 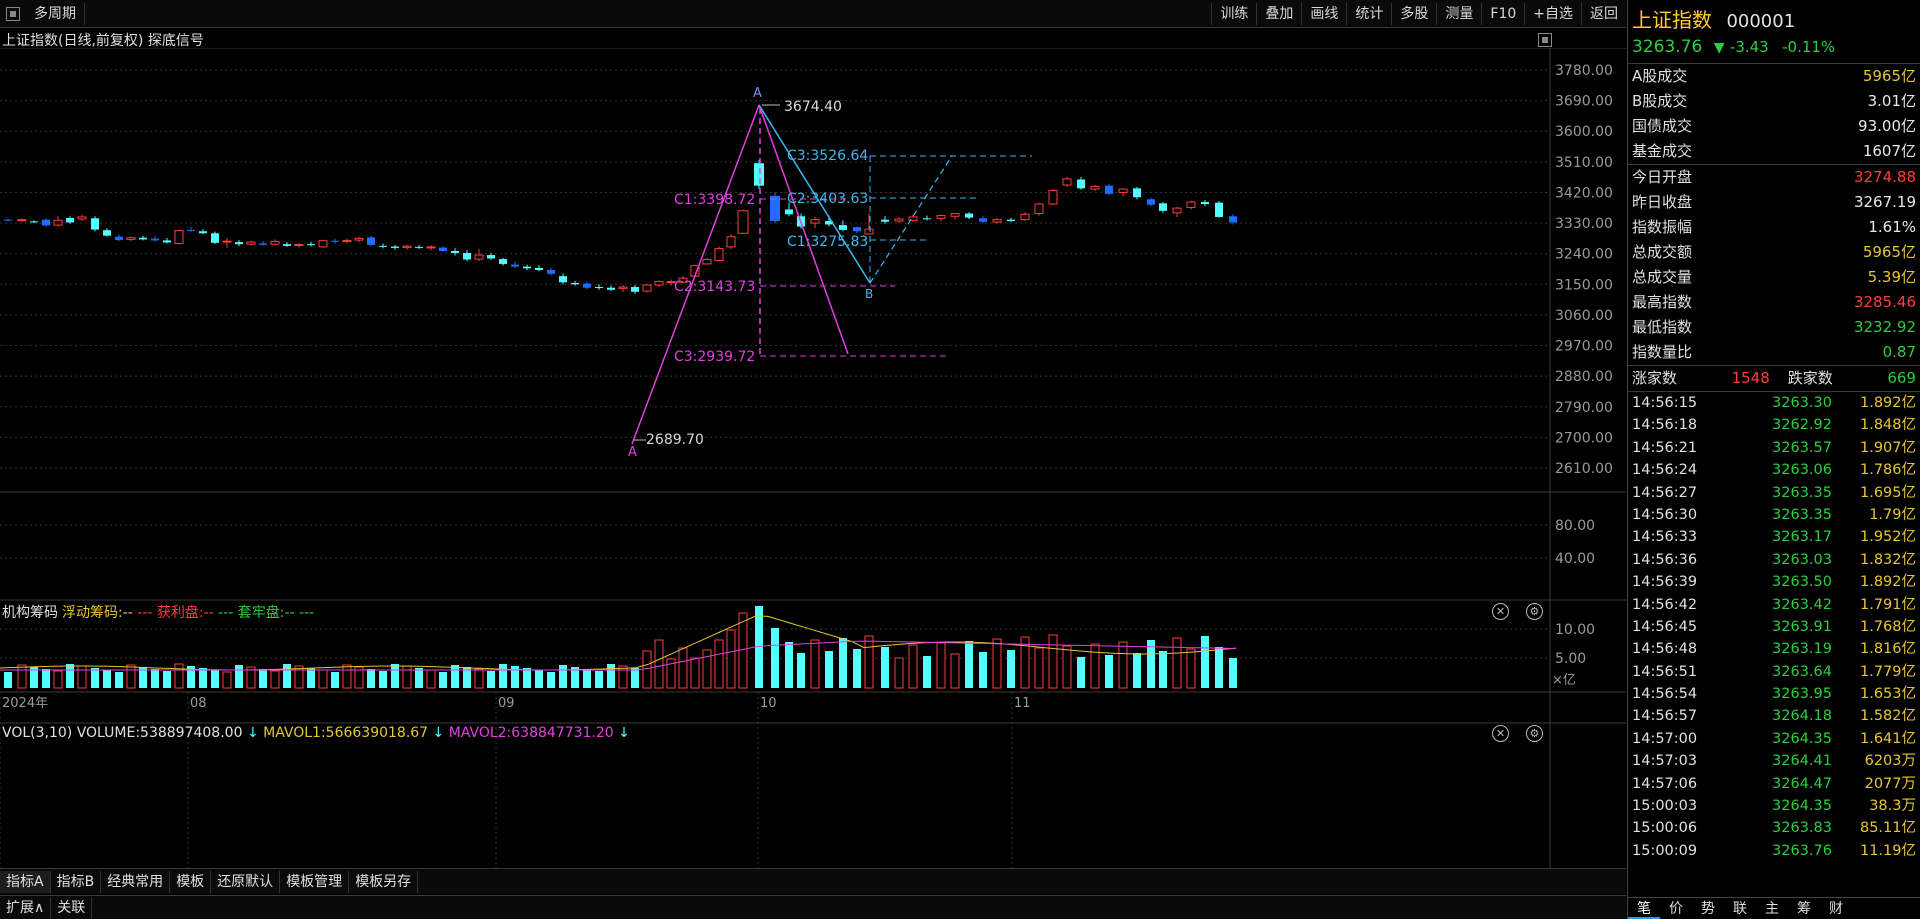 What do you see at coordinates (1502, 14) in the screenshot?
I see `toolbar-button-6: F10` at bounding box center [1502, 14].